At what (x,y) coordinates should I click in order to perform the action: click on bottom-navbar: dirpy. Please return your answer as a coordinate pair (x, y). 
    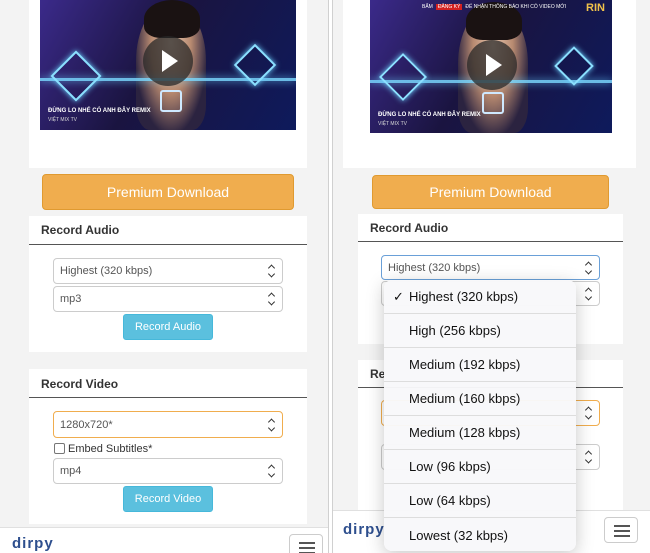
    Looking at the image, I should click on (164, 540).